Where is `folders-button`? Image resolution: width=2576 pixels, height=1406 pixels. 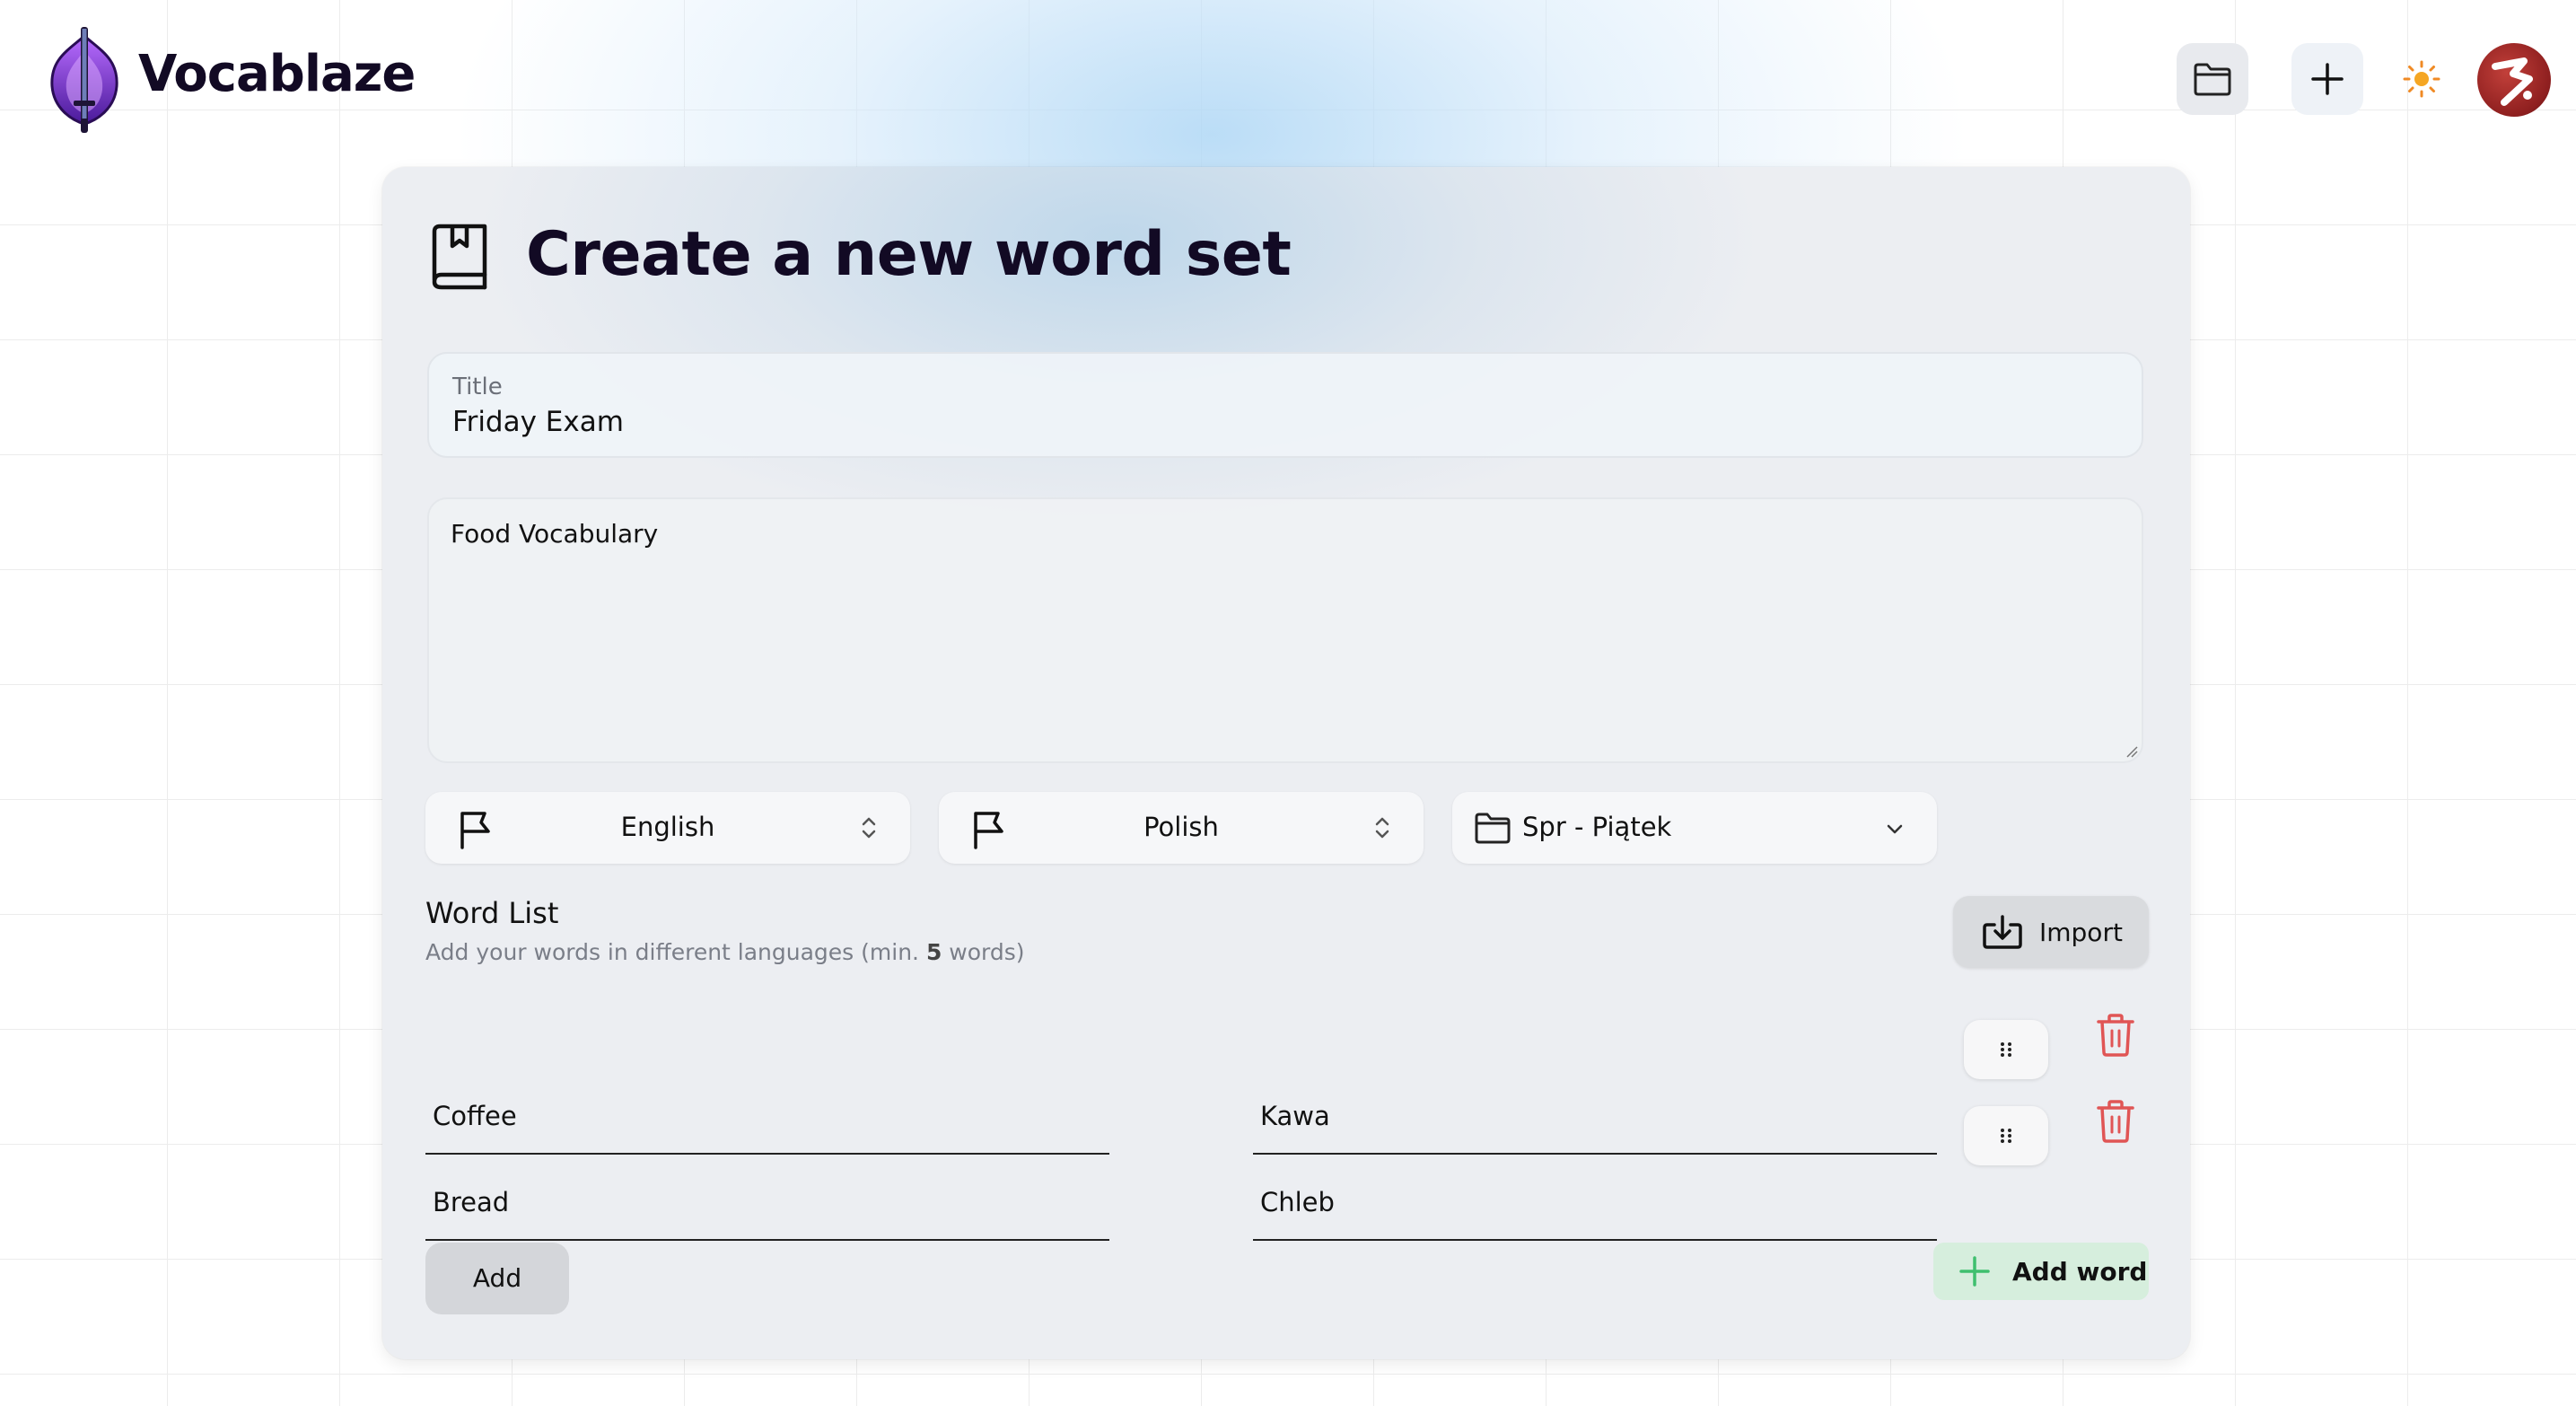 folders-button is located at coordinates (2212, 79).